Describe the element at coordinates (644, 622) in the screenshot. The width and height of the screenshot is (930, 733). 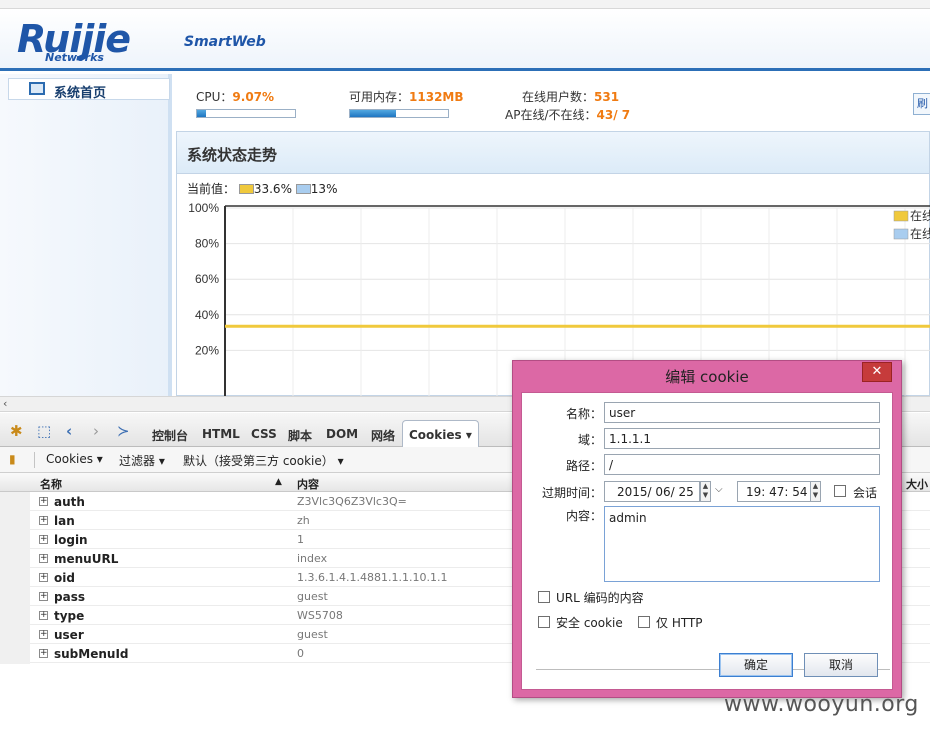
I see `http-only-checkbox` at that location.